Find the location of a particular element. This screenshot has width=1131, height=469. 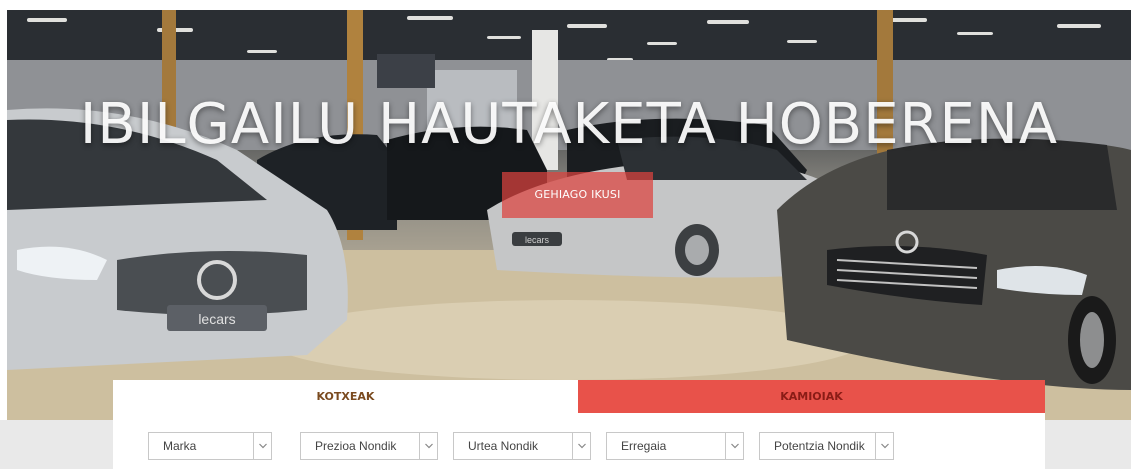

hero-title: IBILGAILU HAUTAKETA HOBERENA is located at coordinates (569, 124).